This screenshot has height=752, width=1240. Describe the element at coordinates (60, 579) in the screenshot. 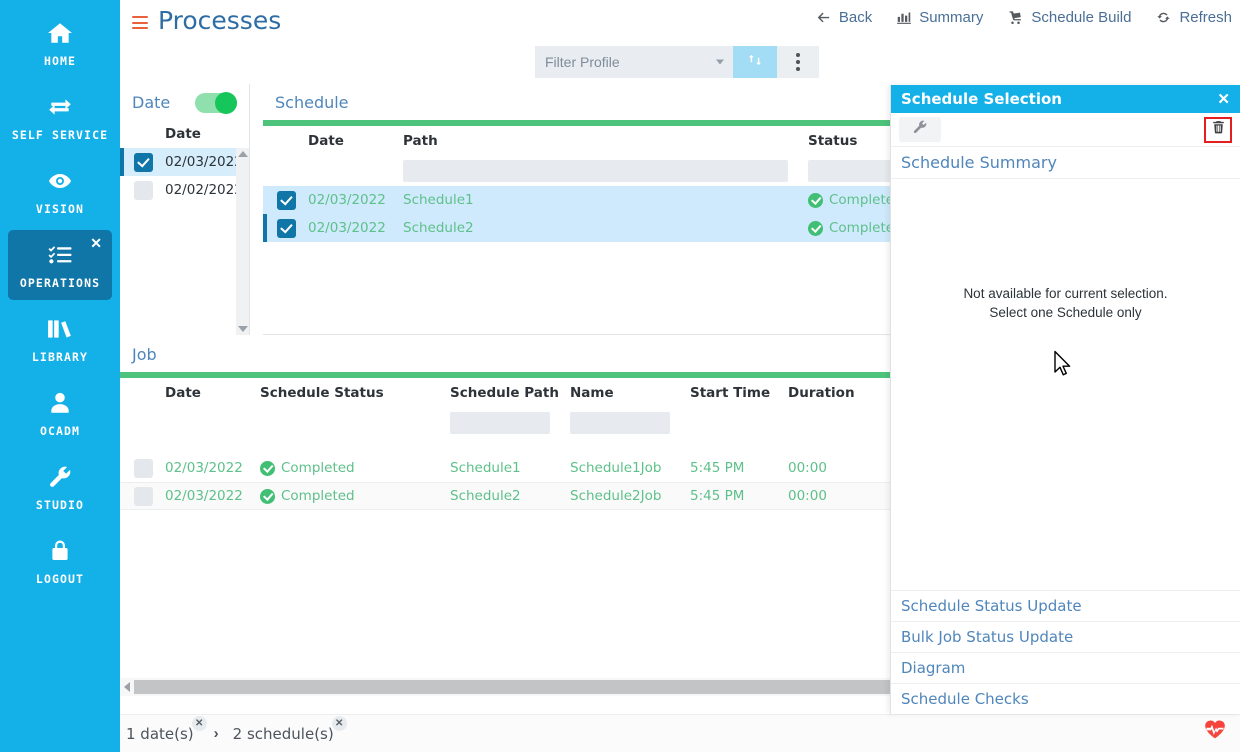

I see `sidebar-item-label: LOGOUT` at that location.